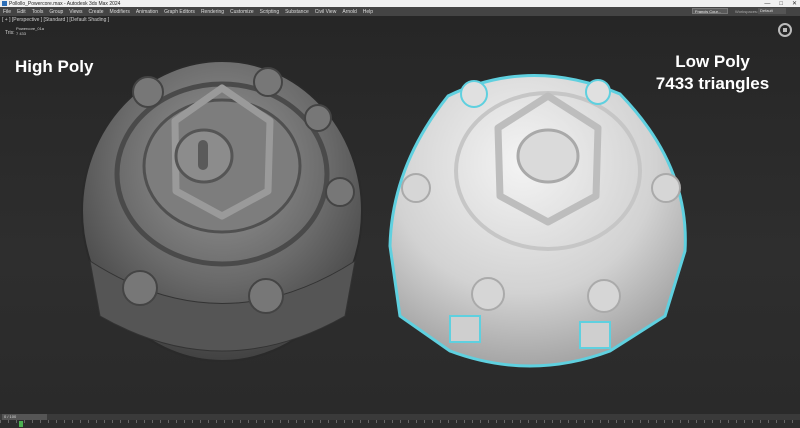 This screenshot has height=428, width=800. I want to click on low-poly-caption: Low Poly 7433 triangles, so click(712, 73).